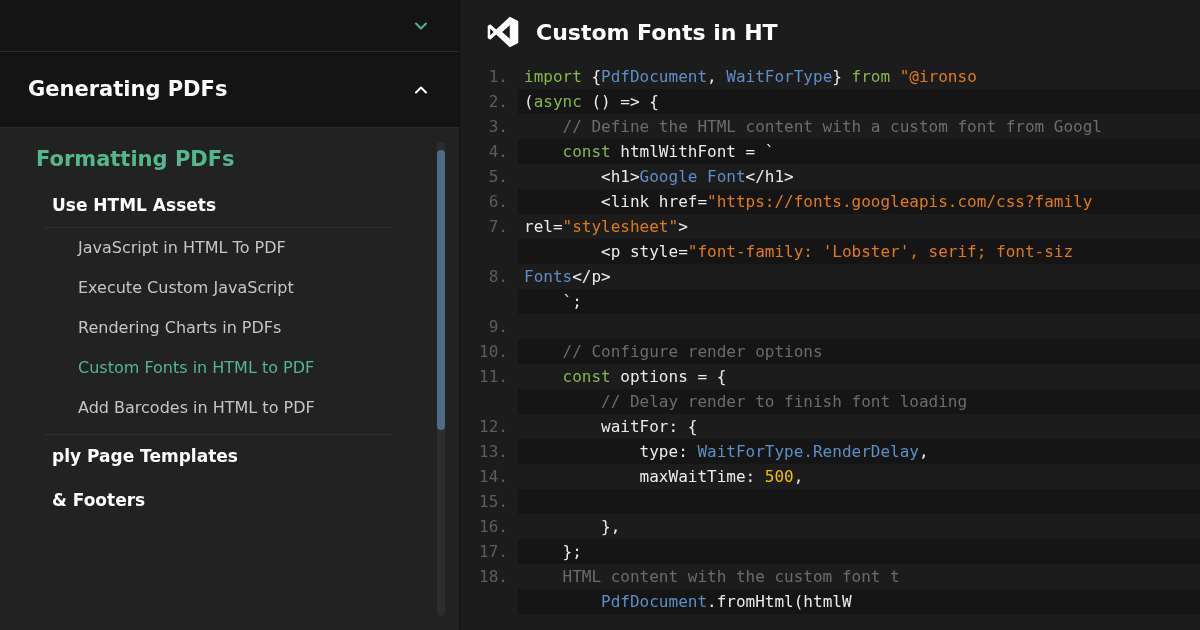 This screenshot has height=630, width=1200. Describe the element at coordinates (218, 288) in the screenshot. I see `nav-link: Execute Custom JavaScript` at that location.